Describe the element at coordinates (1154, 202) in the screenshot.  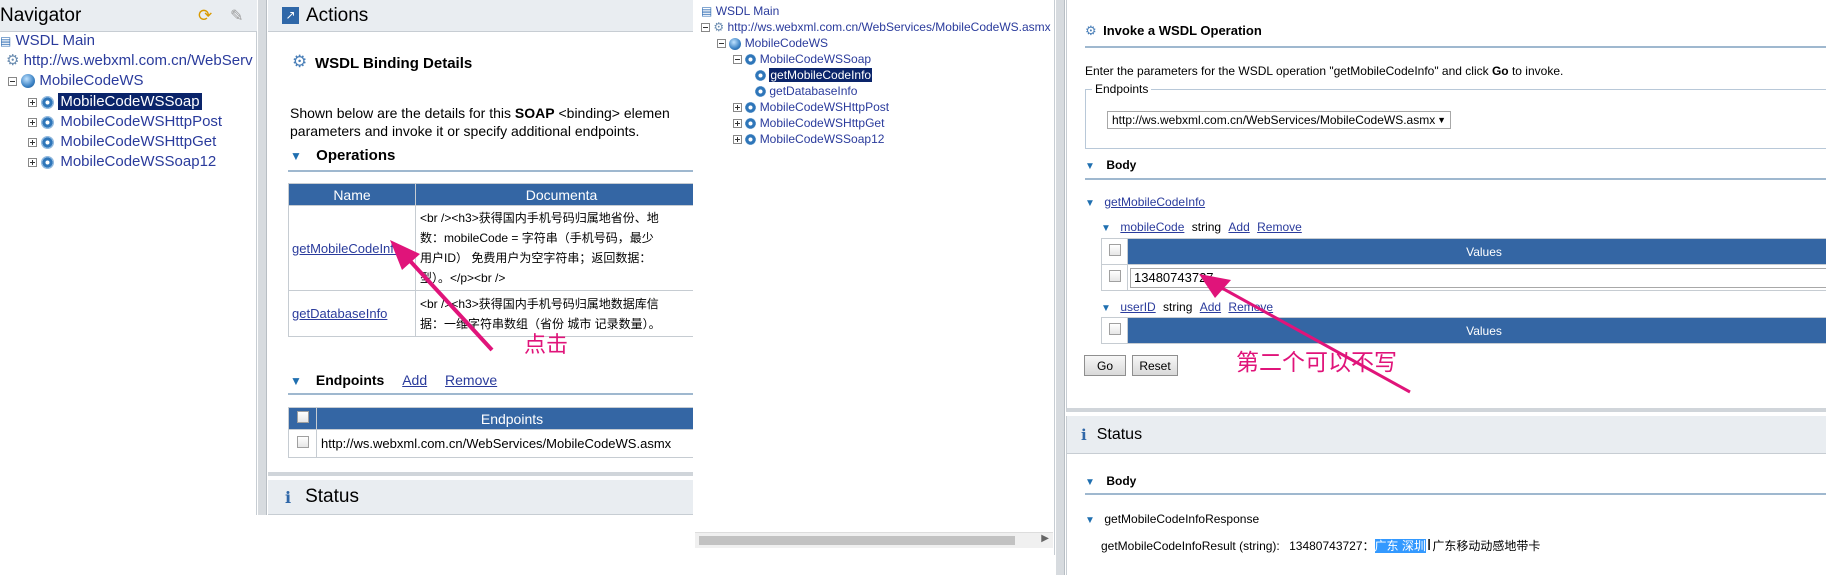
I see `operation-name: getMobileCodeInfo` at that location.